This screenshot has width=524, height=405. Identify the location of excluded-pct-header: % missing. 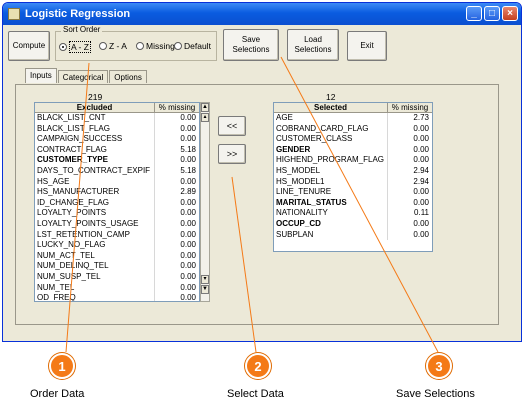
(177, 107).